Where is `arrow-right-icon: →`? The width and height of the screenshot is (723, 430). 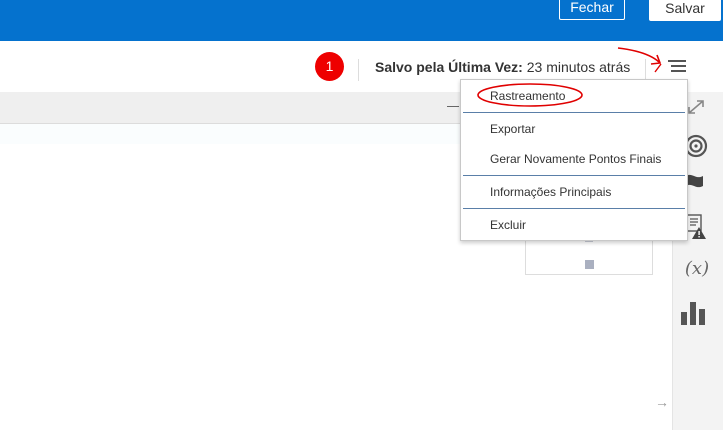 arrow-right-icon: → is located at coordinates (662, 402).